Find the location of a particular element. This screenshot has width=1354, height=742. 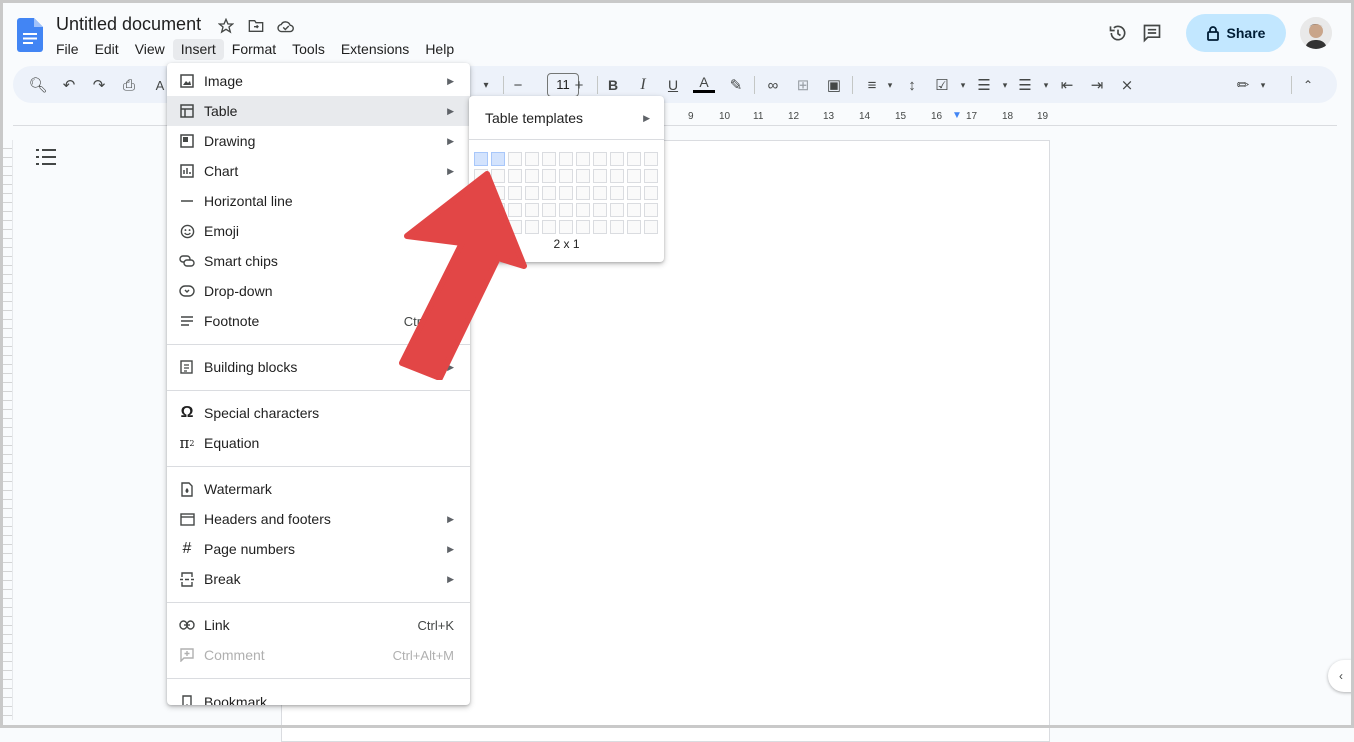

italic-icon: I is located at coordinates (643, 85).